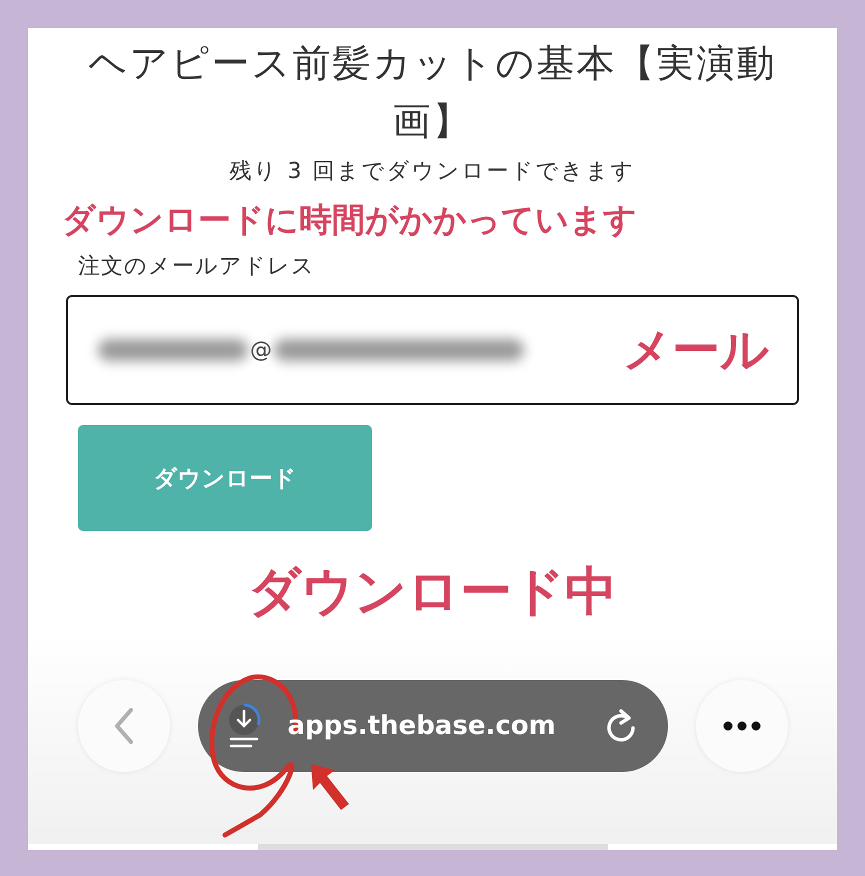 This screenshot has height=876, width=865. I want to click on email-label: 注文のメールアドレス, so click(196, 267).